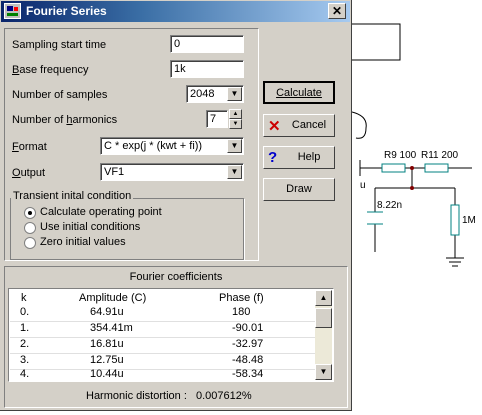  What do you see at coordinates (101, 212) in the screenshot?
I see `radio-calculate-op-label: Calculate operating point` at bounding box center [101, 212].